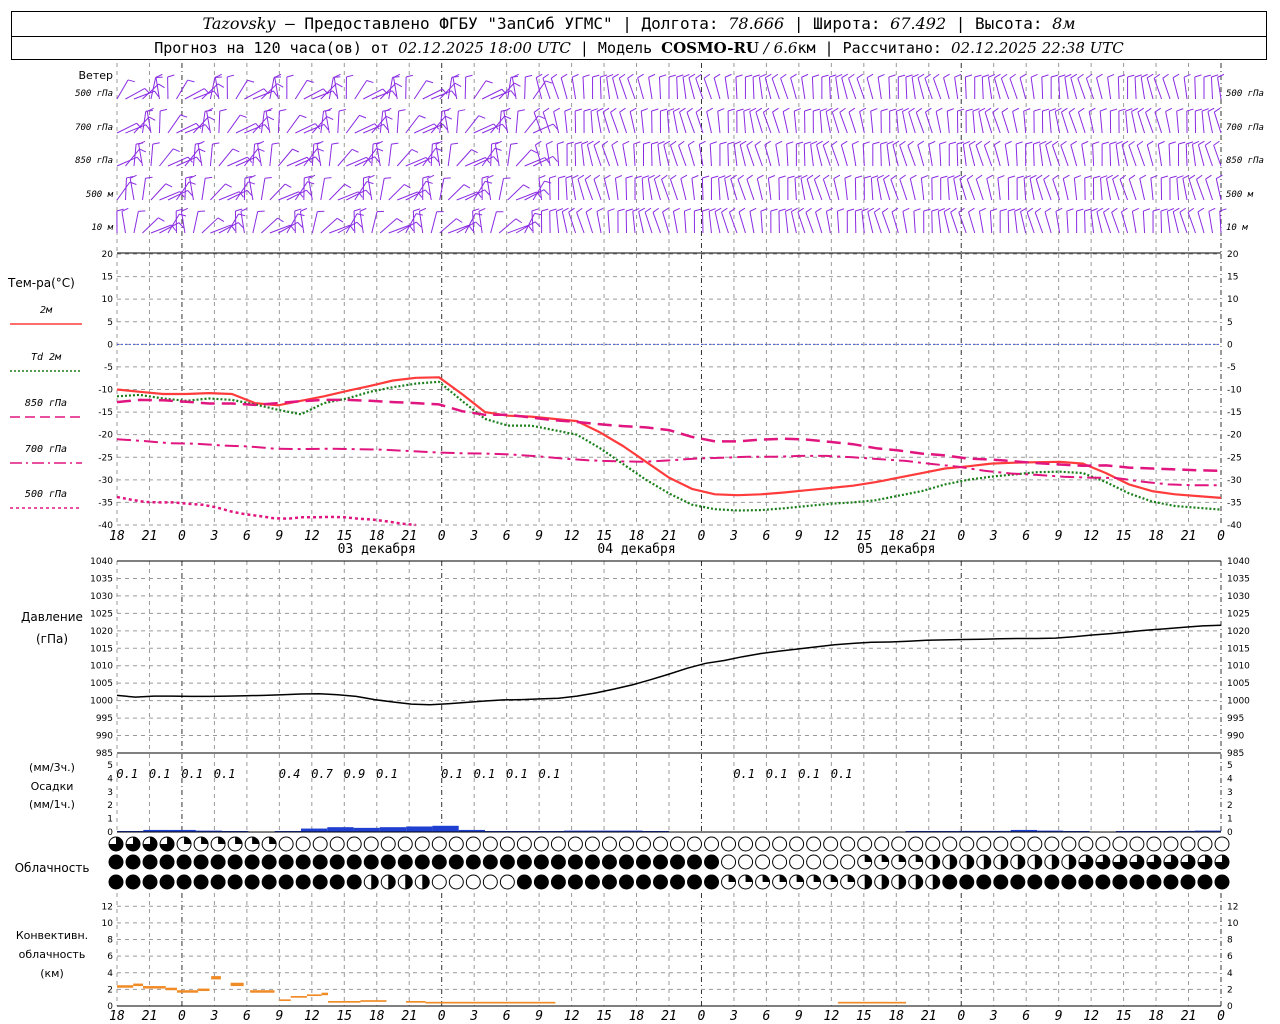 The height and width of the screenshot is (1024, 1280). I want to click on pressure-title: Давление, so click(52, 617).